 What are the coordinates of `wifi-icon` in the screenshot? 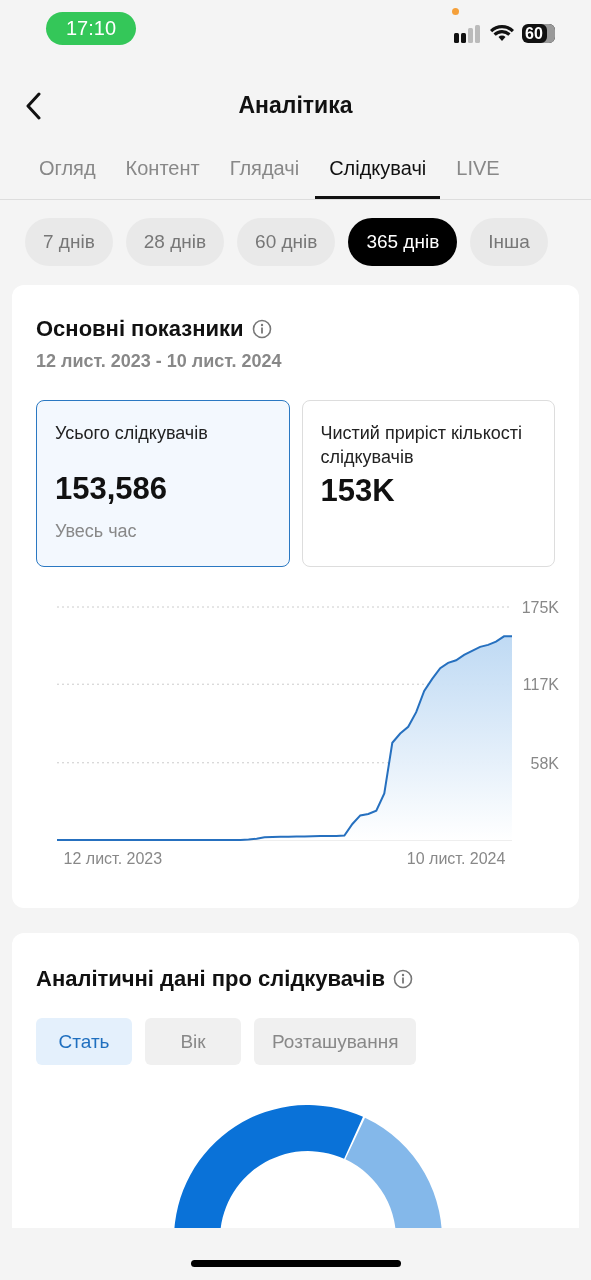 It's located at (502, 33).